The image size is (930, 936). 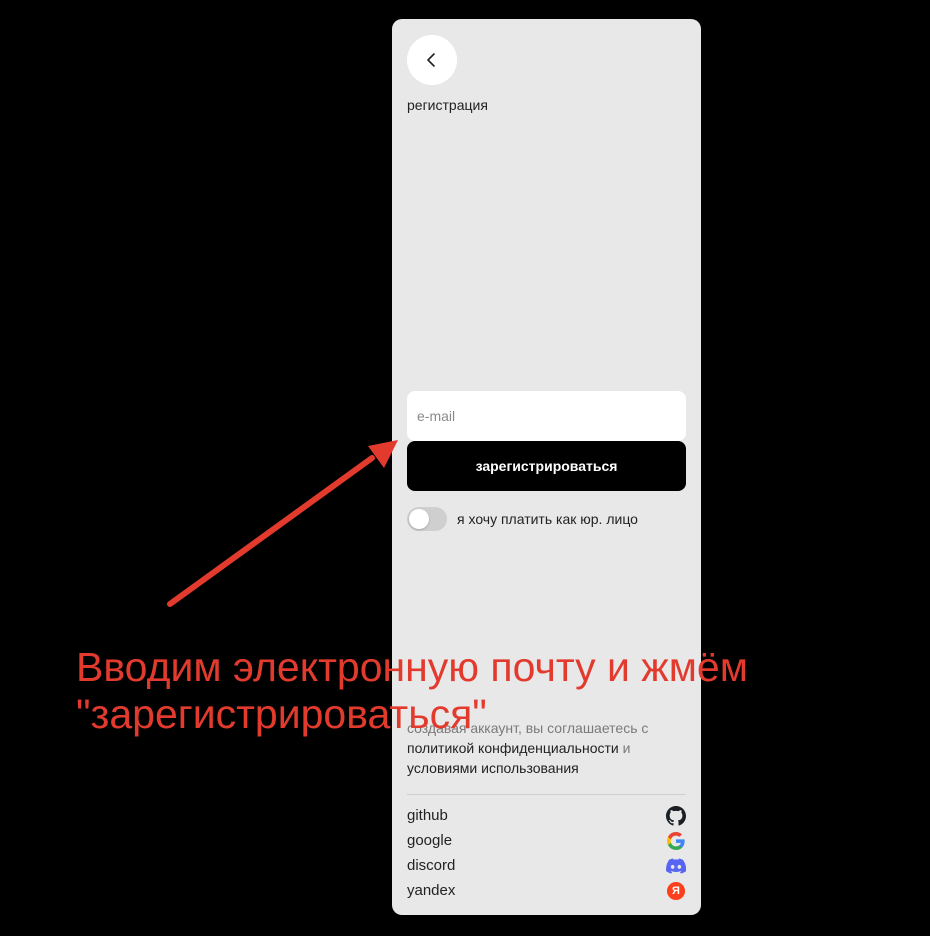 I want to click on terms-conjunction: и, so click(x=626, y=748).